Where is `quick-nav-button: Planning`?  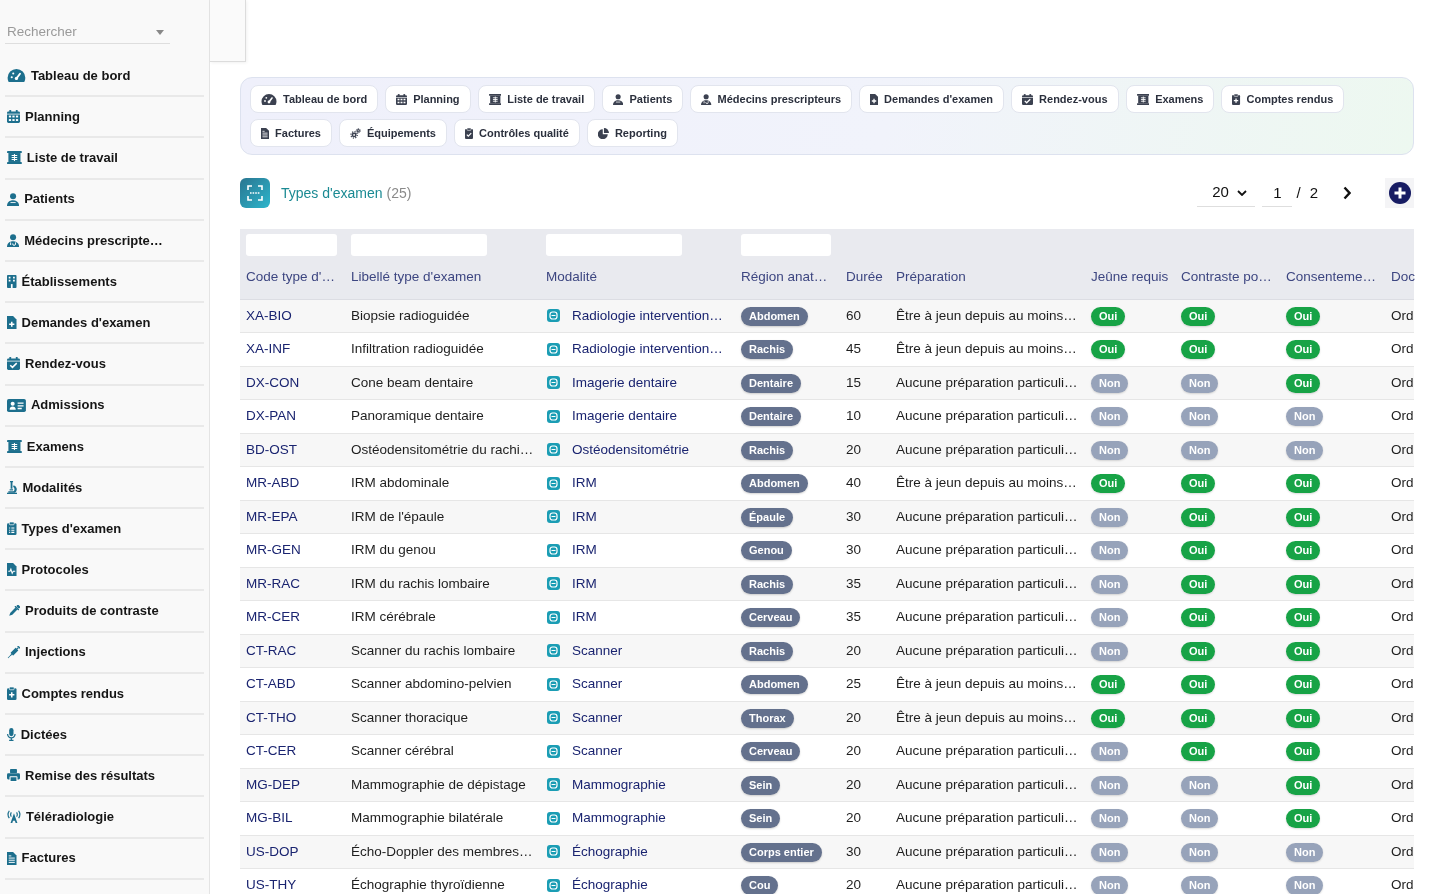
quick-nav-button: Planning is located at coordinates (428, 99).